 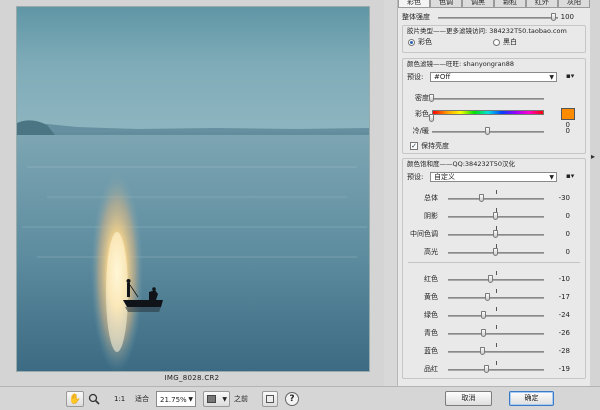 What do you see at coordinates (75, 399) in the screenshot?
I see `hand-icon: ✋` at bounding box center [75, 399].